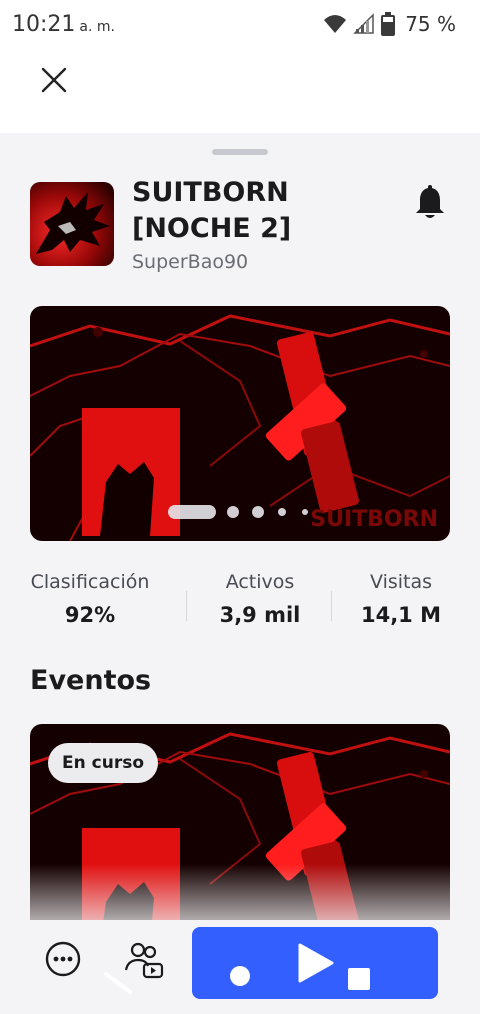  What do you see at coordinates (118, 983) in the screenshot?
I see `nav-back-indicator` at bounding box center [118, 983].